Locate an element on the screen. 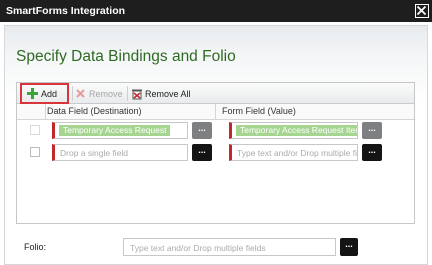 The height and width of the screenshot is (265, 432). remove-button: Remove is located at coordinates (99, 93).